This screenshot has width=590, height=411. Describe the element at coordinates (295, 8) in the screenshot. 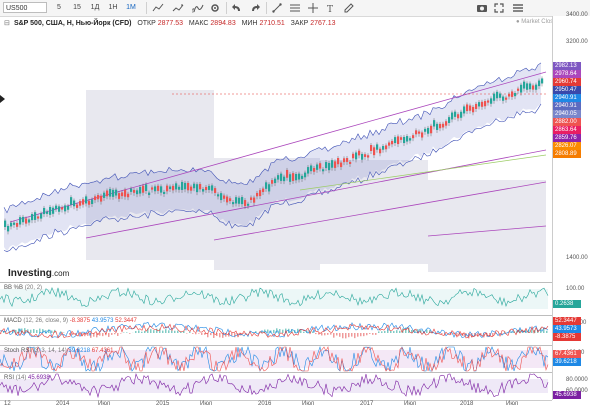

I see `fibonacci-icon` at that location.